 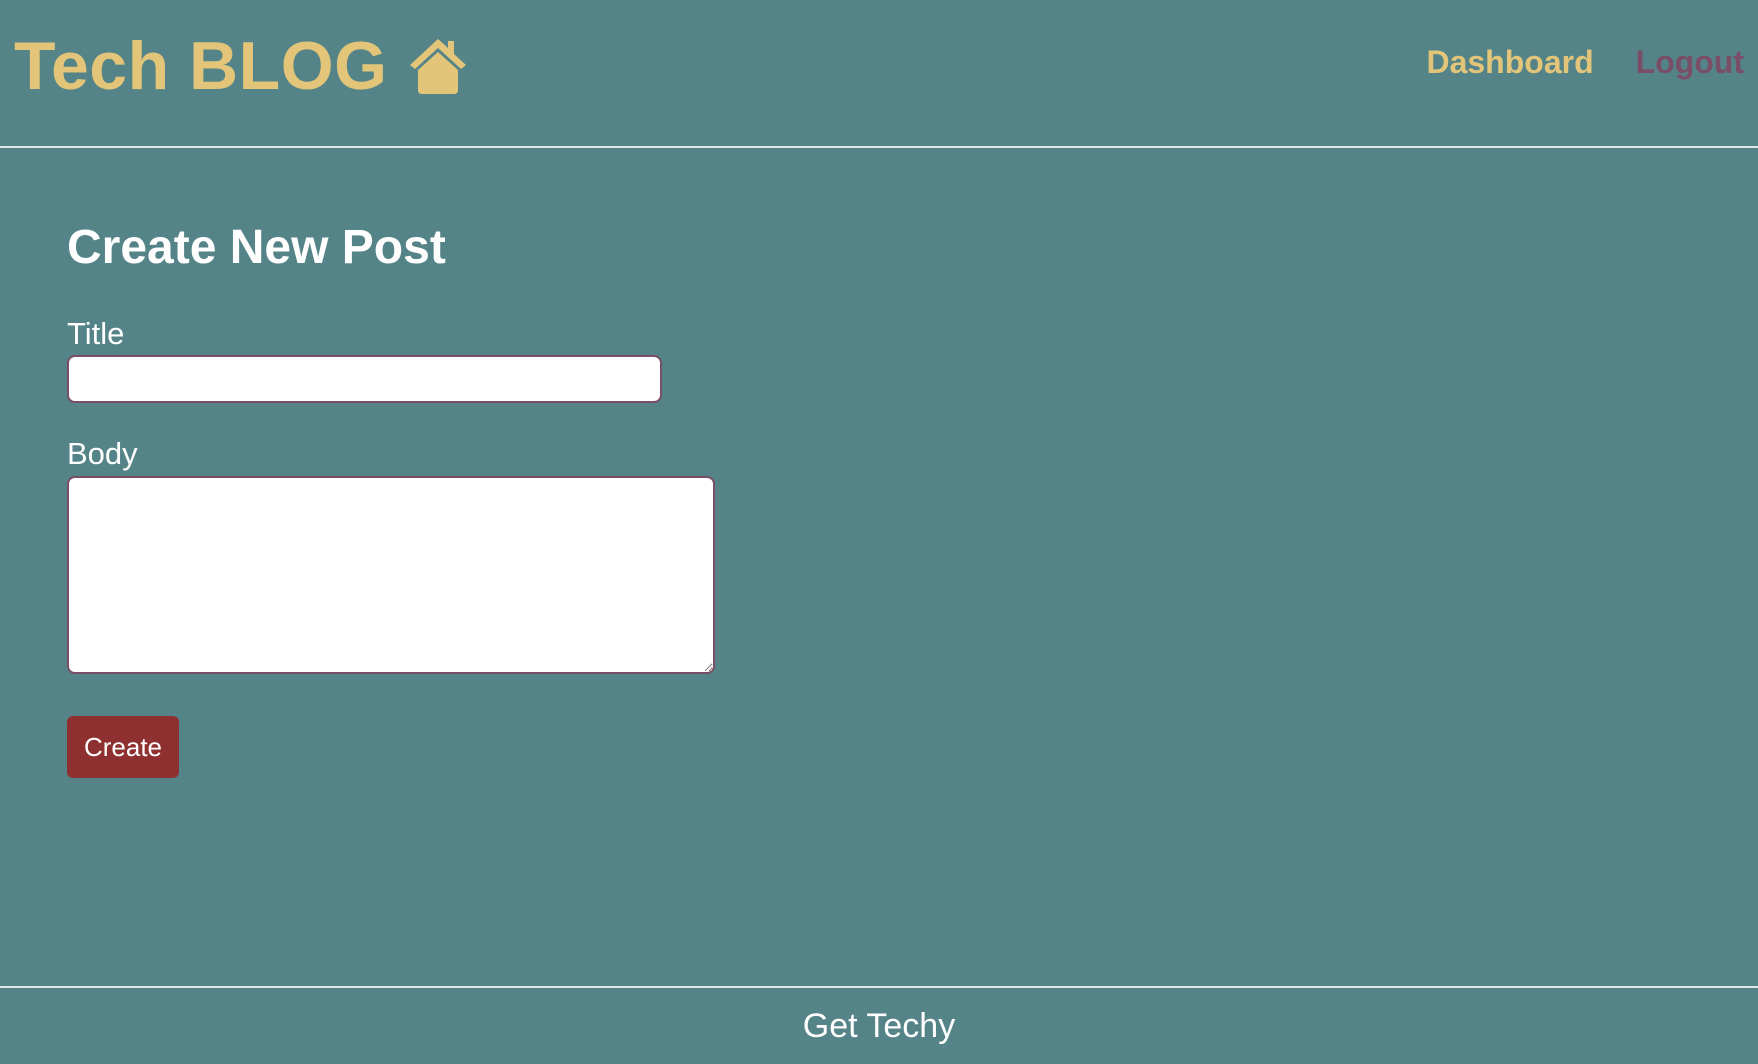 I want to click on site-header: Tech BLOG Dashboard Logout, so click(x=879, y=74).